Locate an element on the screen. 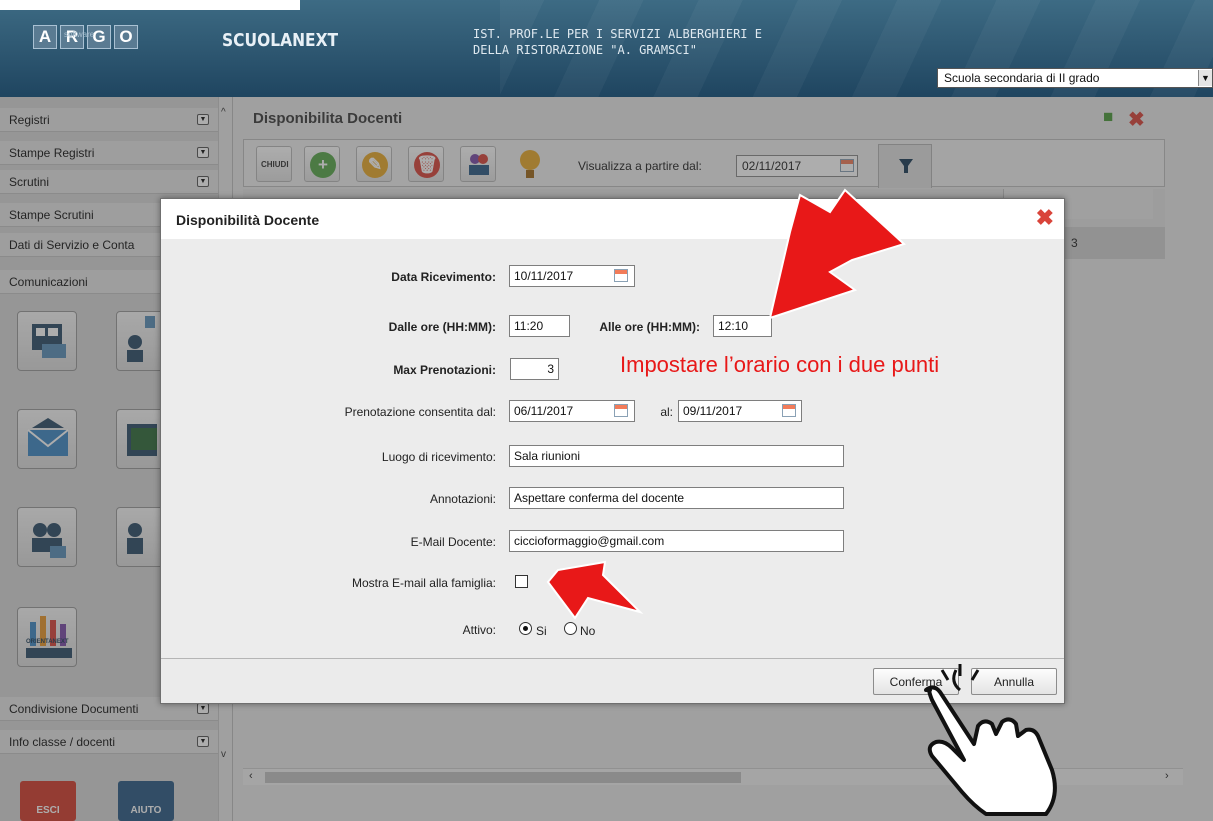 The image size is (1213, 821). hand-pointer-icon is located at coordinates (990, 740).